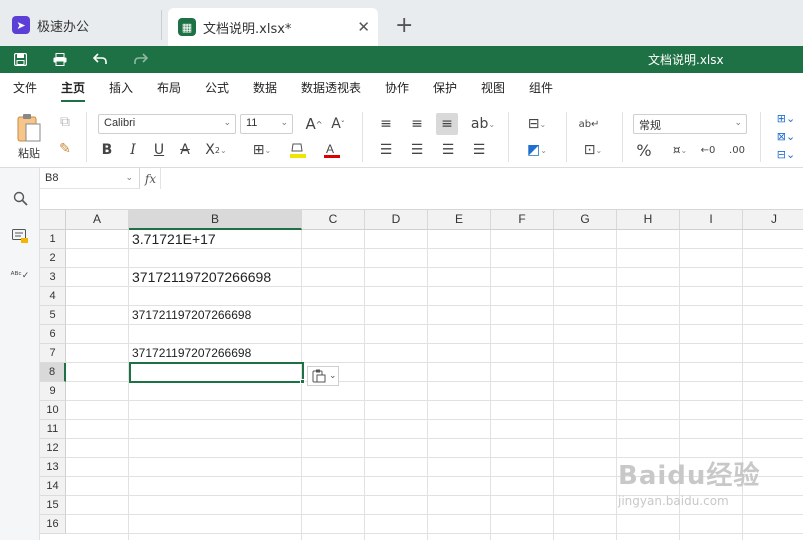 The width and height of the screenshot is (803, 540). Describe the element at coordinates (191, 315) in the screenshot. I see `cell-B5: 371721197207266698` at that location.